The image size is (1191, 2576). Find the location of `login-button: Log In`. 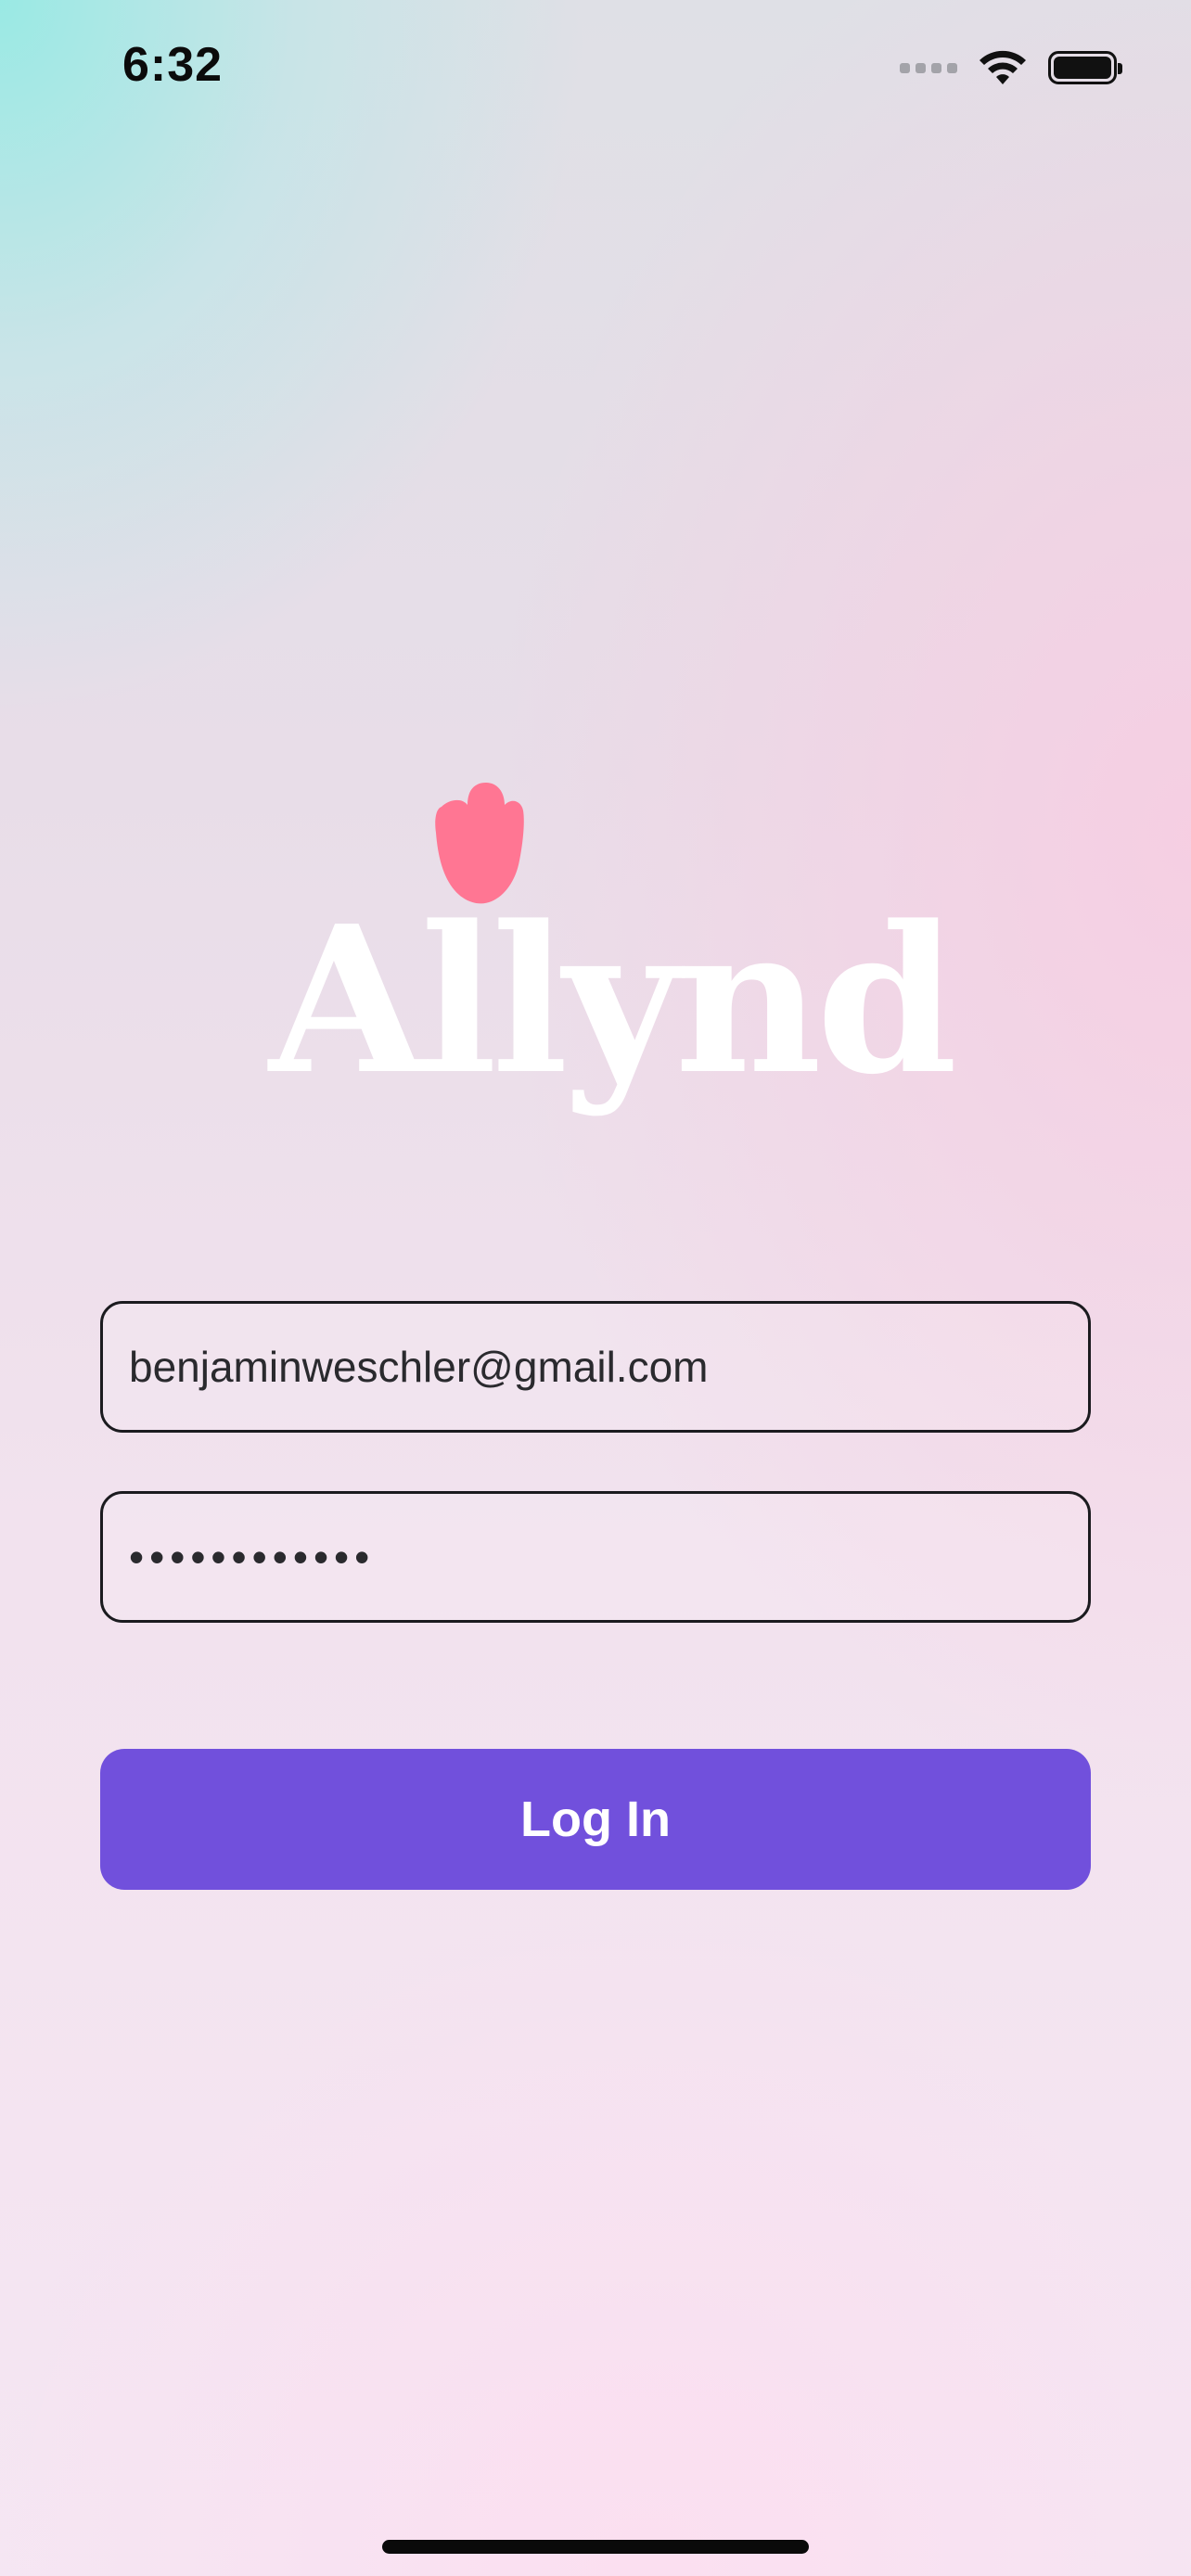

login-button: Log In is located at coordinates (595, 1820).